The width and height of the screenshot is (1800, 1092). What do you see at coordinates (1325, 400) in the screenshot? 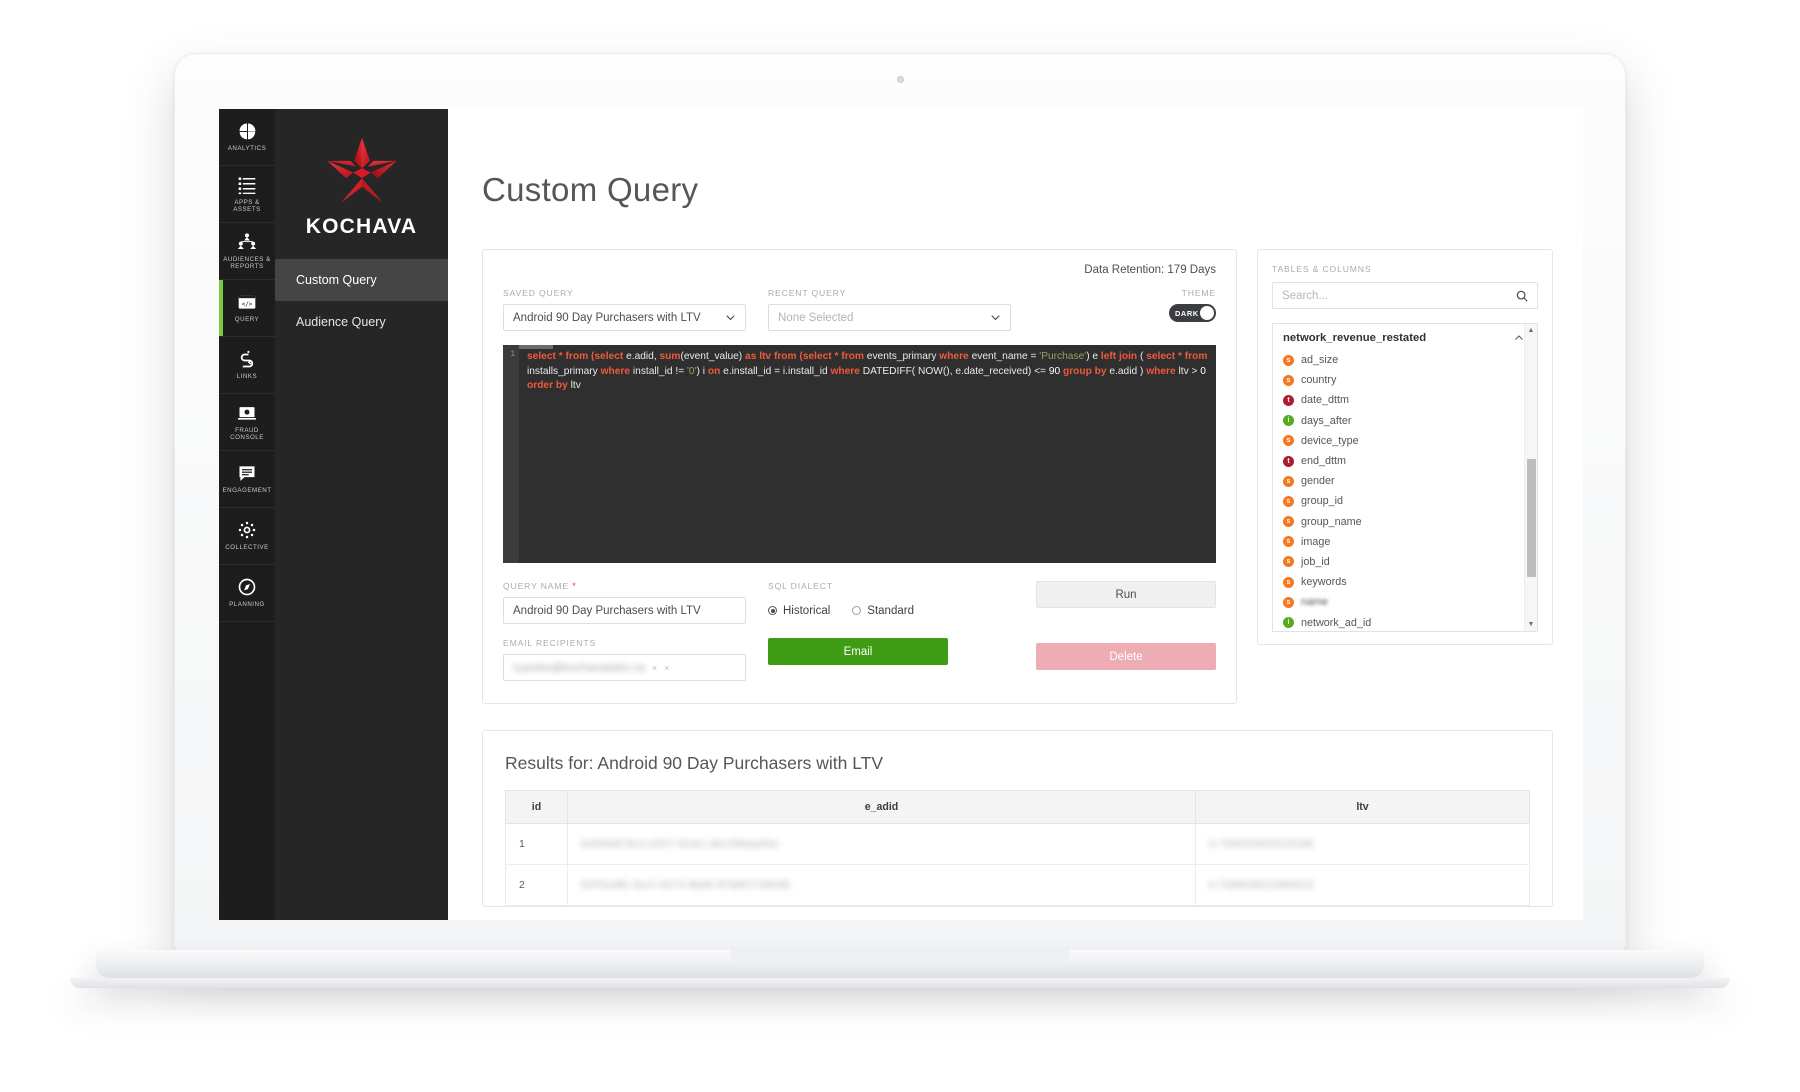
I see `column-name: date_dttm` at bounding box center [1325, 400].